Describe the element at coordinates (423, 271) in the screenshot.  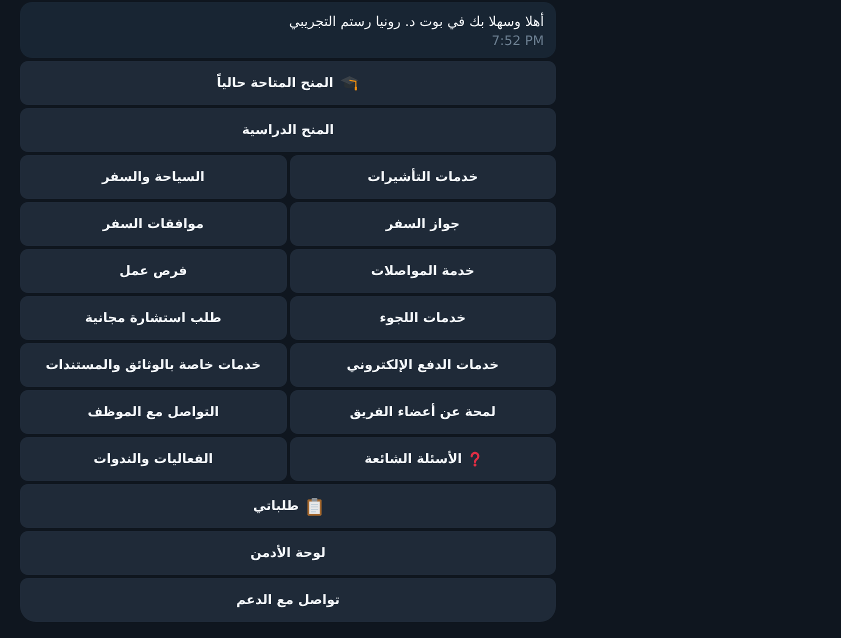
I see `keyboard-button: خدمة المواصلات` at that location.